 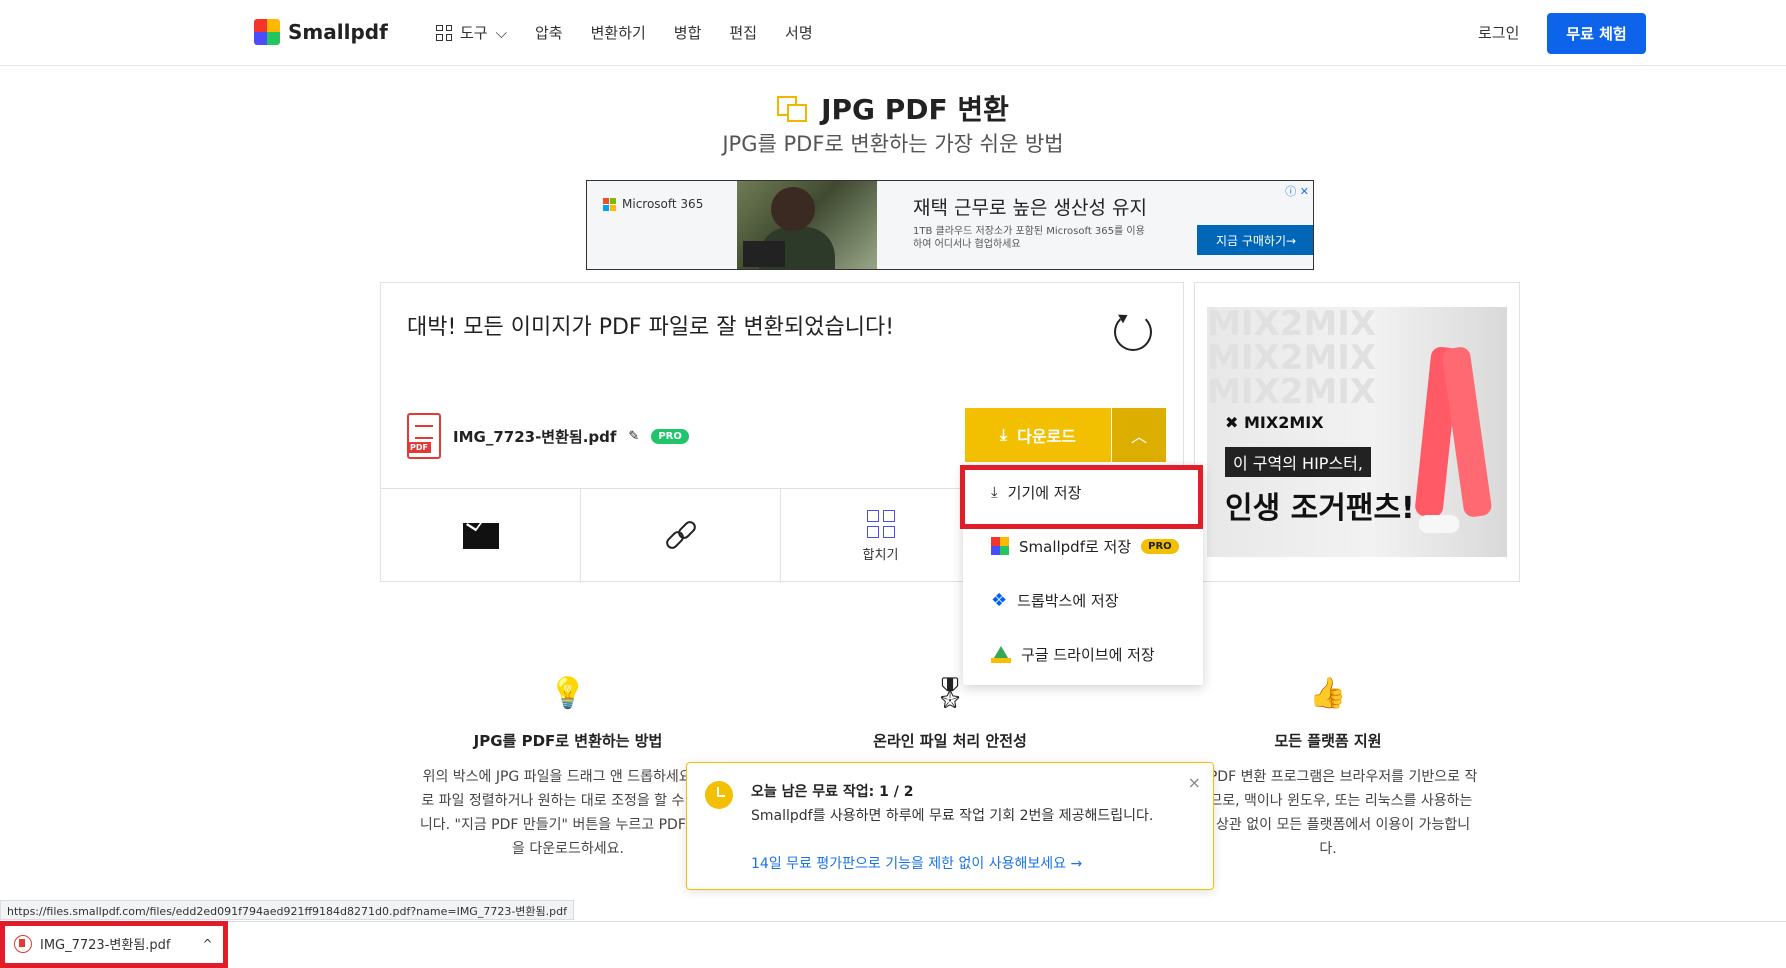 I want to click on clock-icon, so click(x=719, y=795).